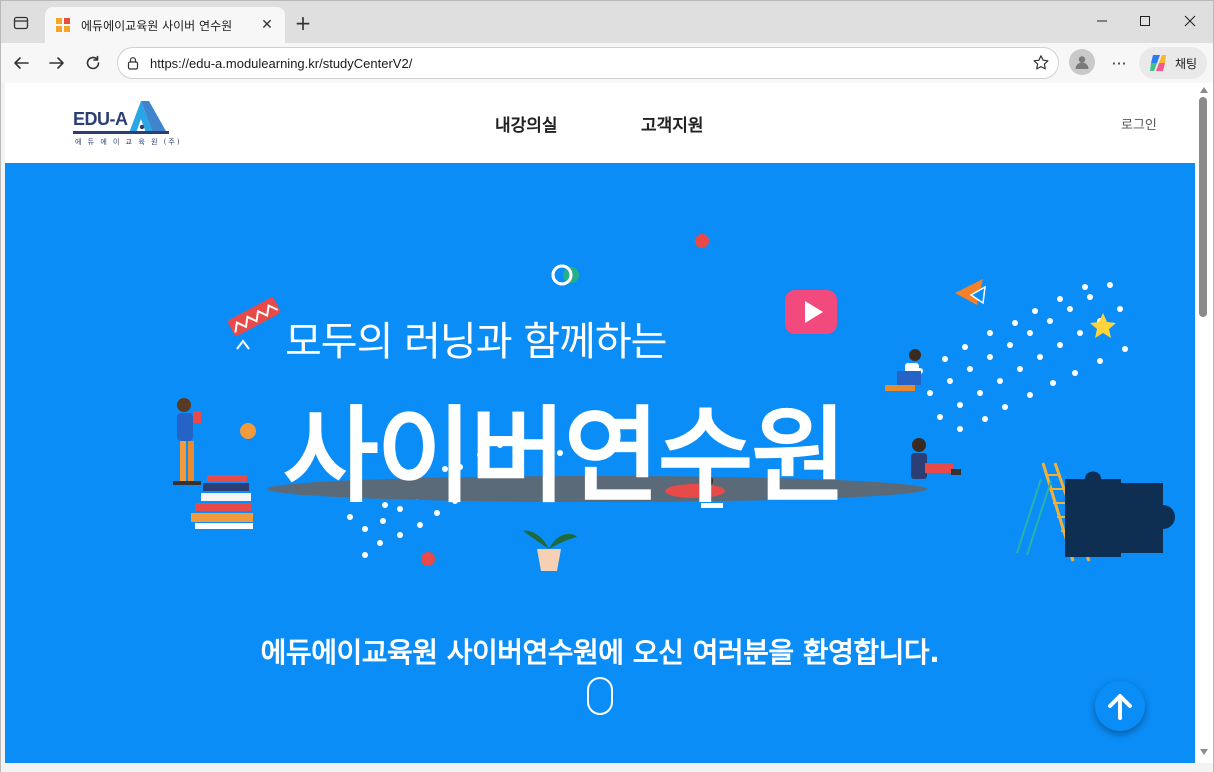  Describe the element at coordinates (672, 123) in the screenshot. I see `nav-item-customer-support: 고객지원` at that location.